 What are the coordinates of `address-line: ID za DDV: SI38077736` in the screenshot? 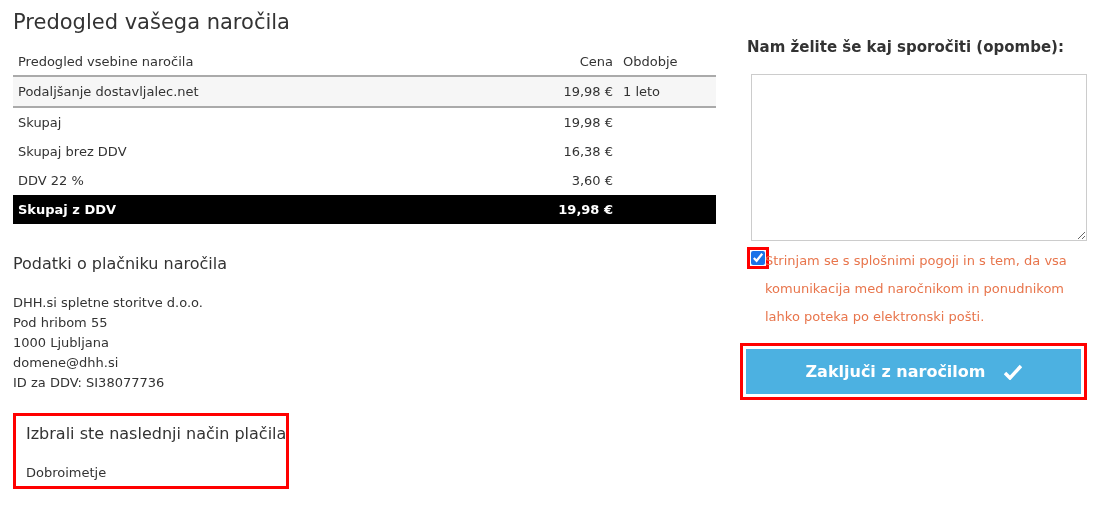 It's located at (89, 383).